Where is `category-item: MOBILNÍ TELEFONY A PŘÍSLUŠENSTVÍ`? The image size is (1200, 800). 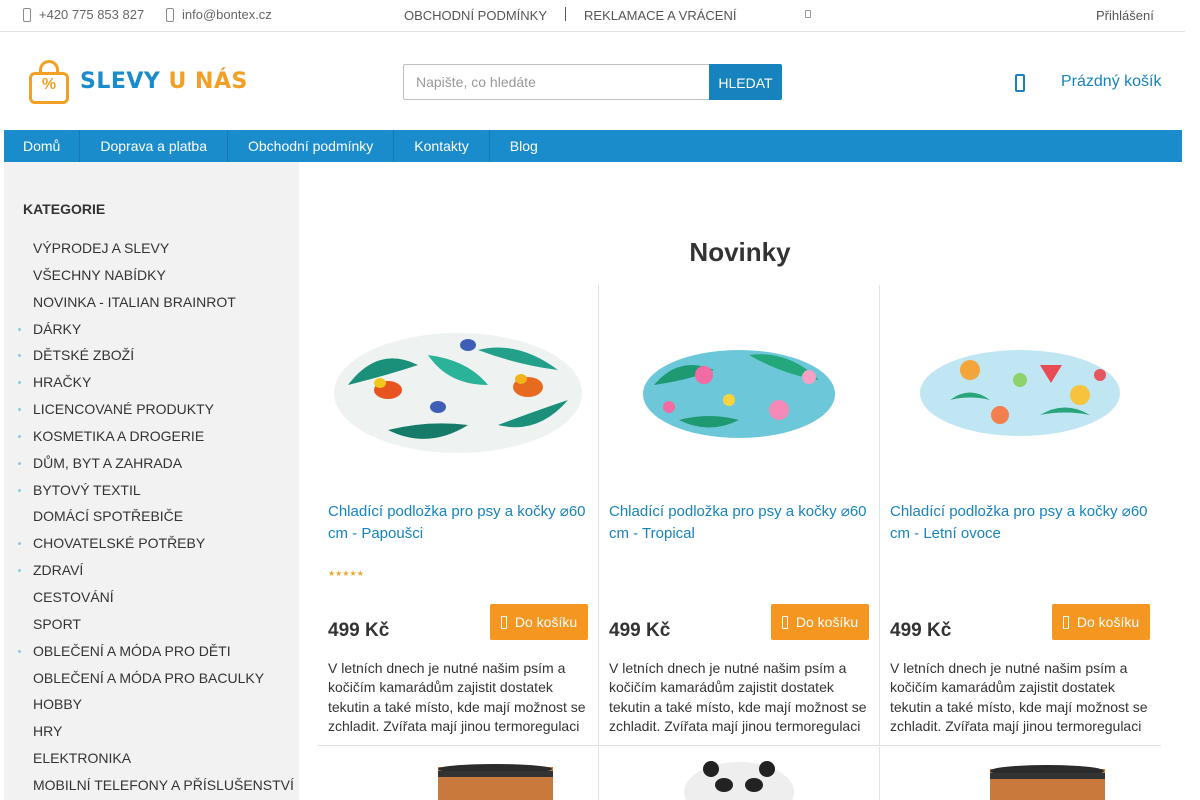
category-item: MOBILNÍ TELEFONY A PŘÍSLUŠENSTVÍ is located at coordinates (151, 786).